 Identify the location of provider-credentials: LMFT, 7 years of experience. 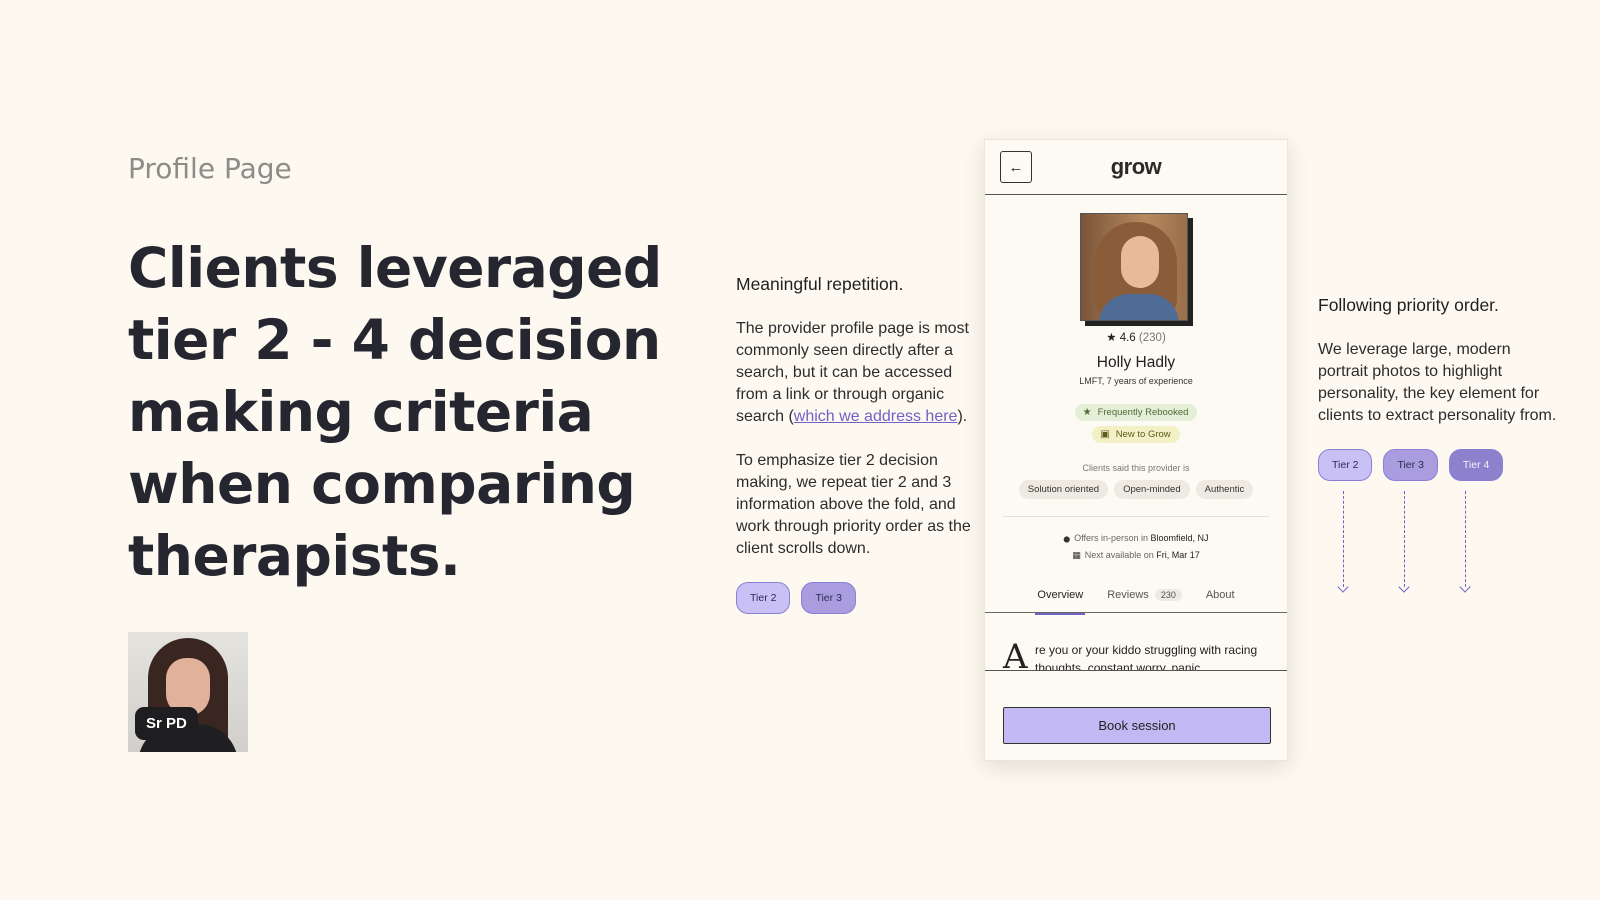
(1136, 381).